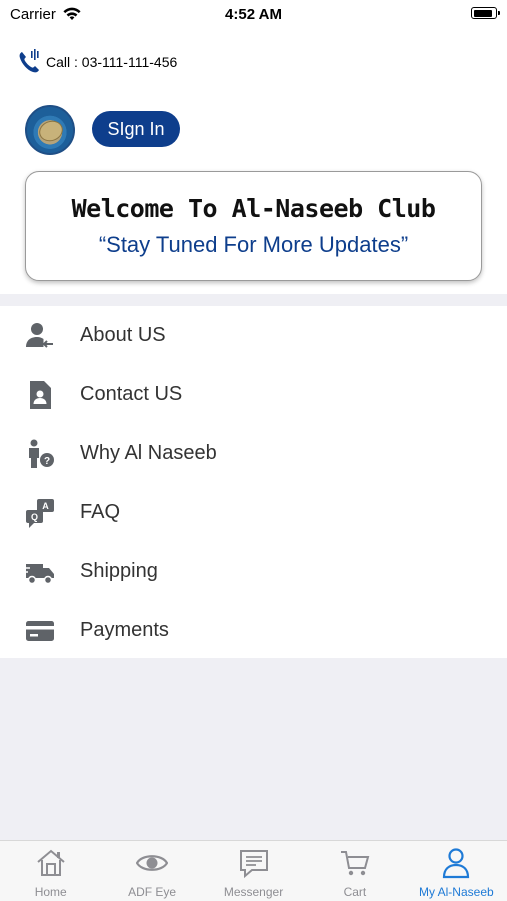 This screenshot has height=901, width=507. I want to click on phone-call-icon, so click(29, 61).